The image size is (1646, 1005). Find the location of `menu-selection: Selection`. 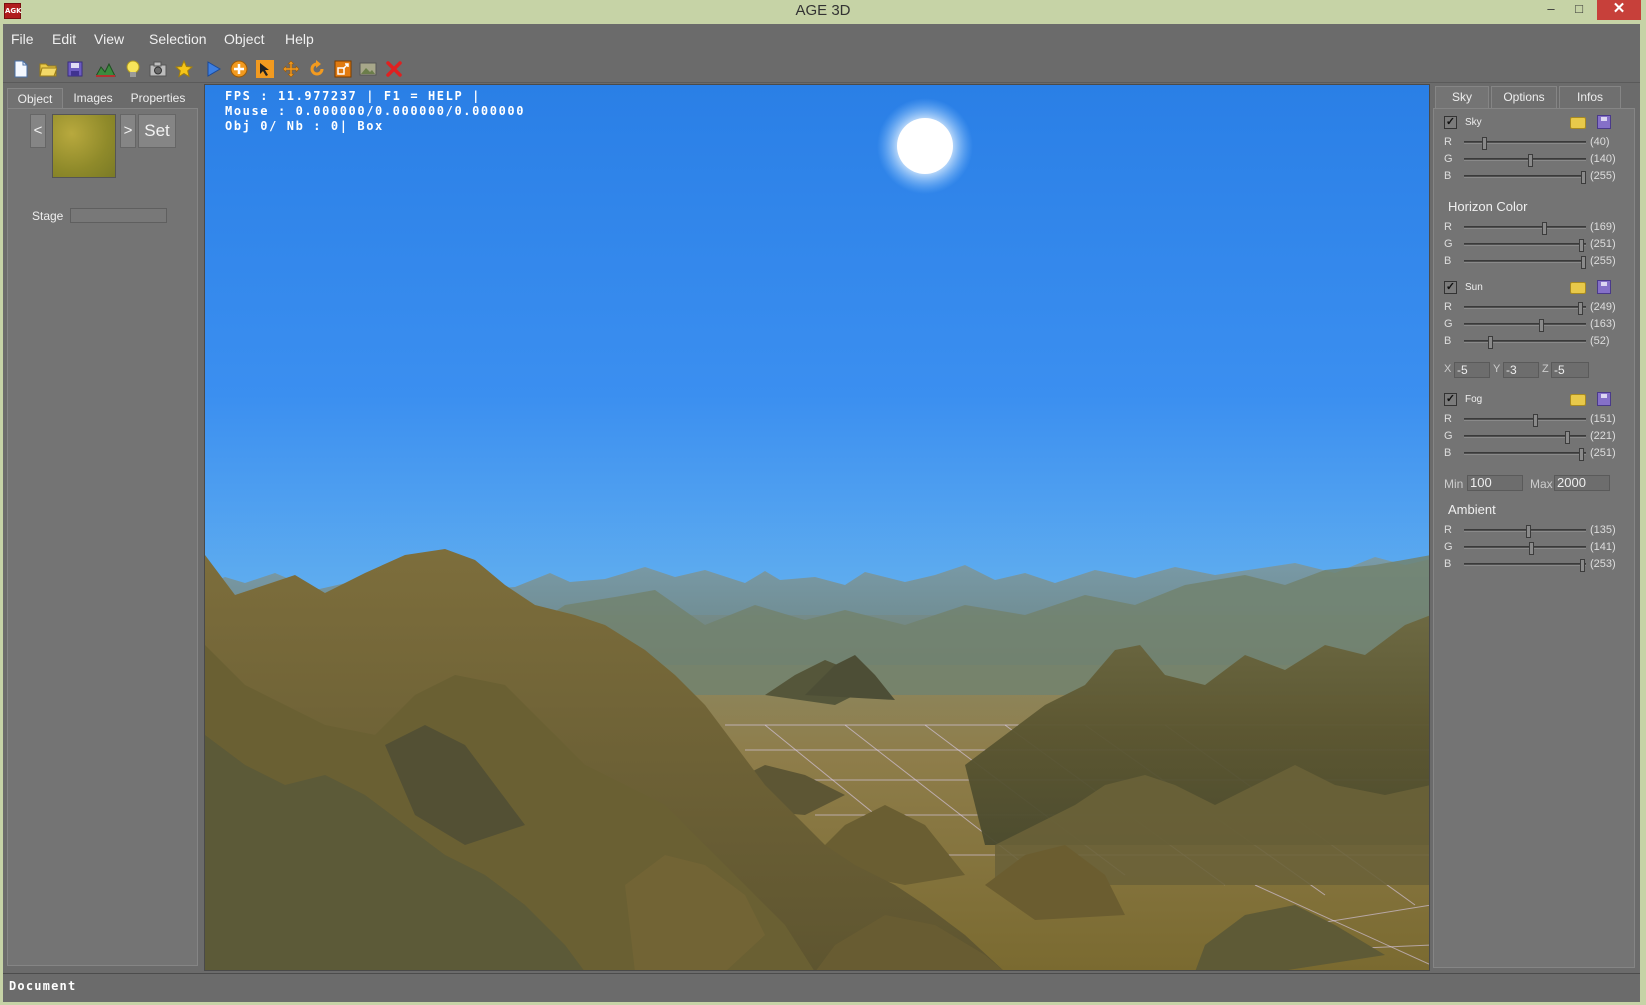

menu-selection: Selection is located at coordinates (178, 39).